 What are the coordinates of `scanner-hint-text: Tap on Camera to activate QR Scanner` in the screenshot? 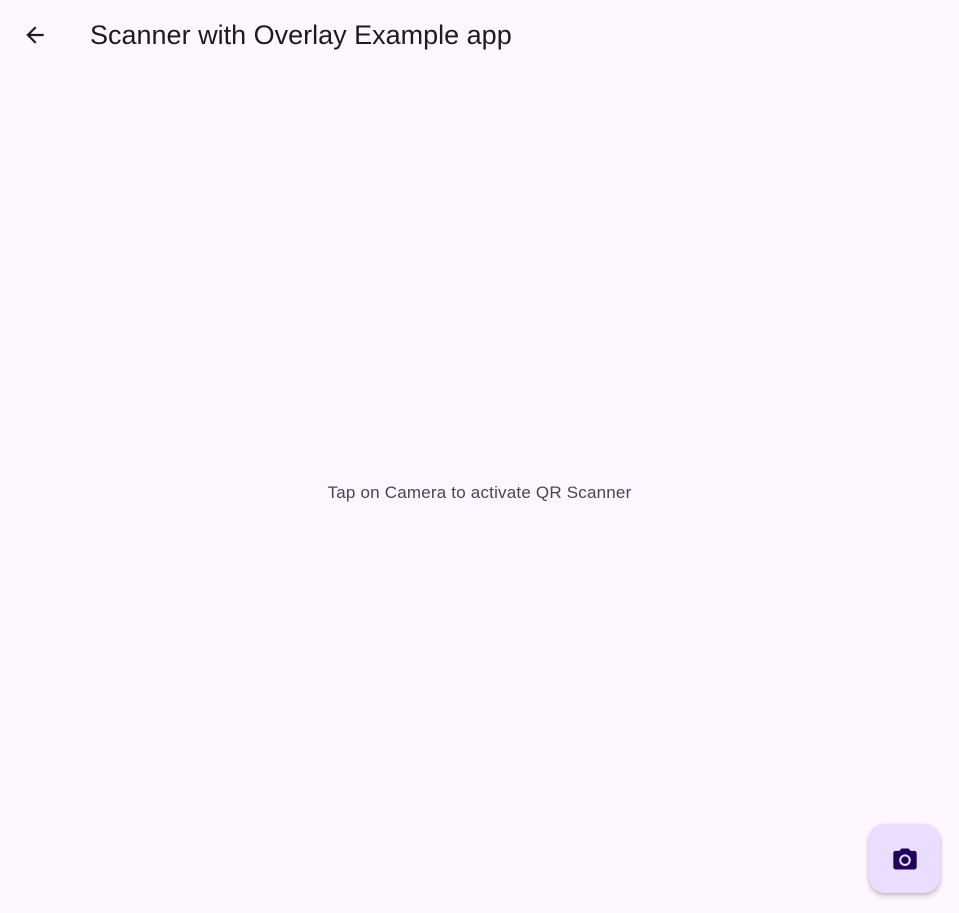 It's located at (479, 492).